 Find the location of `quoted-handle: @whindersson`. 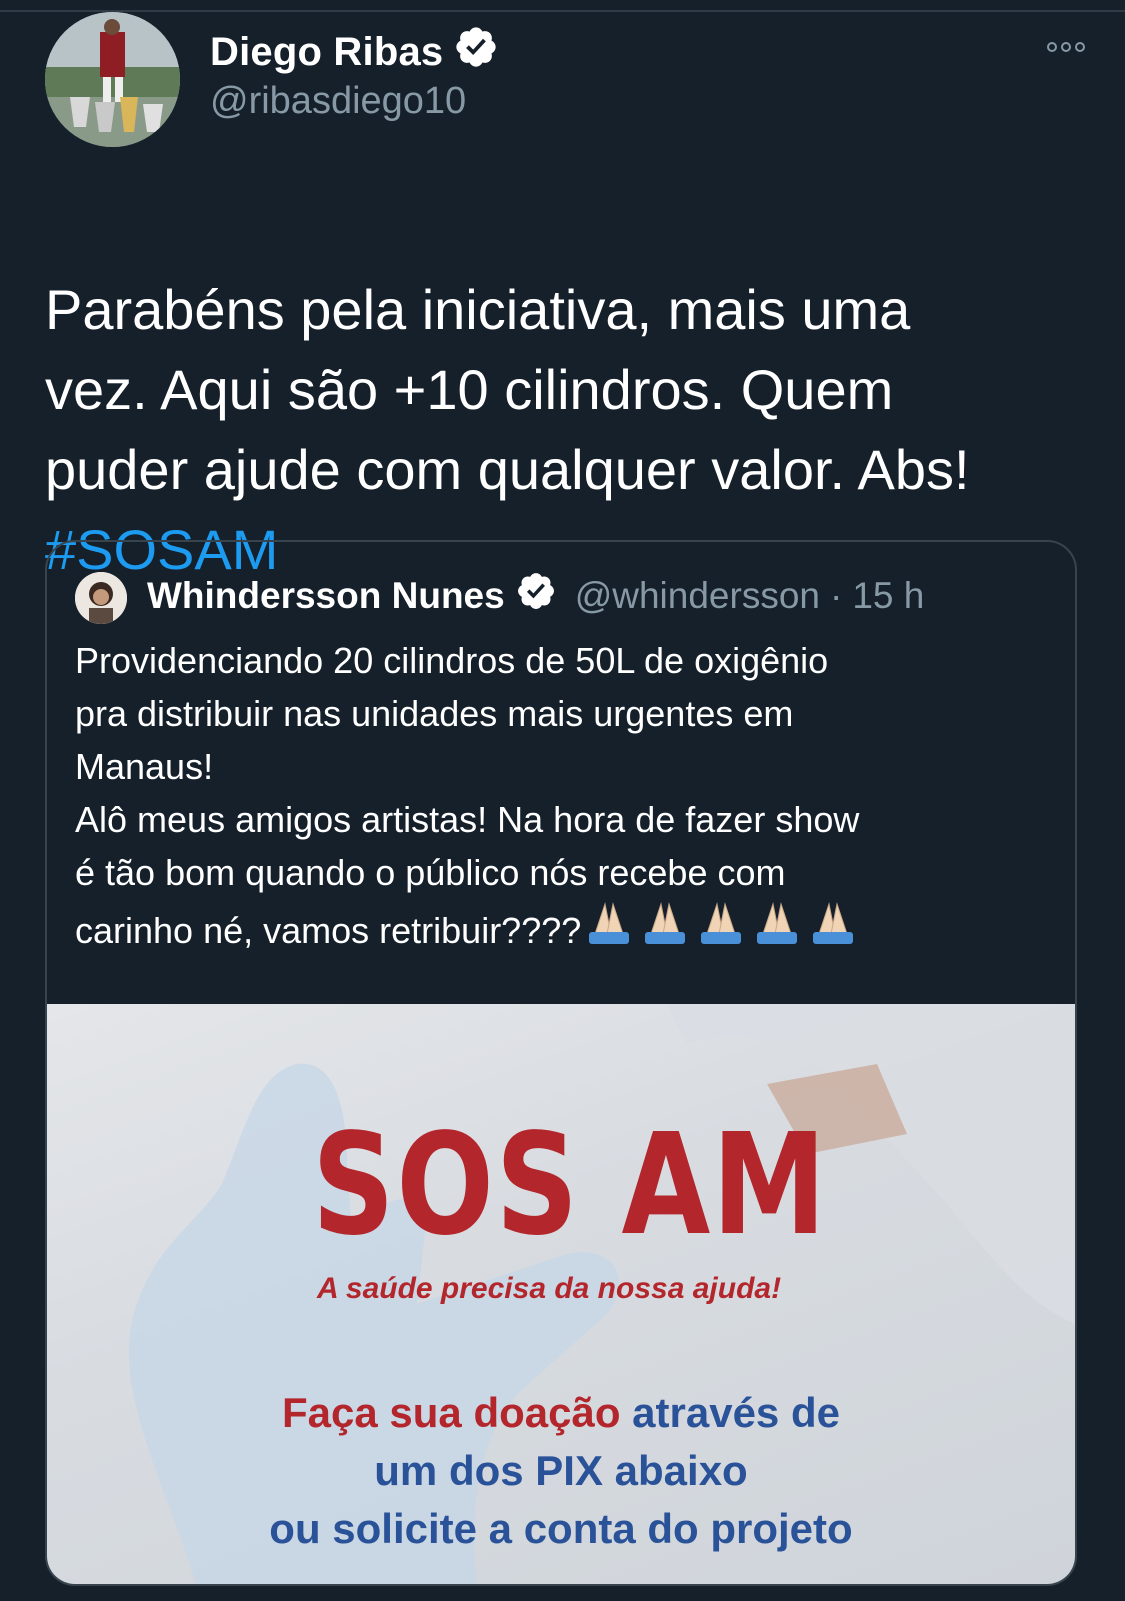

quoted-handle: @whindersson is located at coordinates (697, 596).